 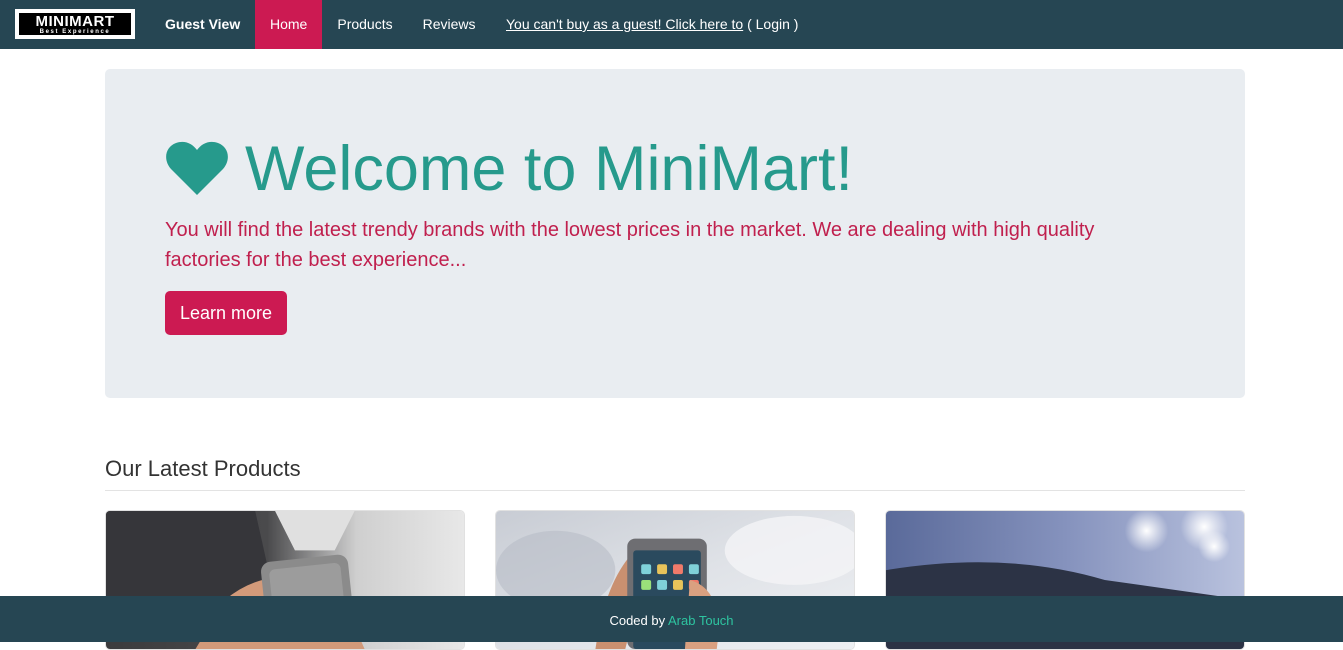 I want to click on hero-title-text: Welcome to MiniMart!, so click(x=549, y=168).